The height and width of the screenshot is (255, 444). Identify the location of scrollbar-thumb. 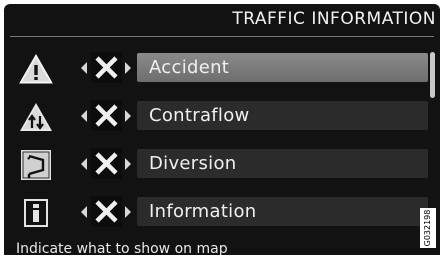
(432, 75).